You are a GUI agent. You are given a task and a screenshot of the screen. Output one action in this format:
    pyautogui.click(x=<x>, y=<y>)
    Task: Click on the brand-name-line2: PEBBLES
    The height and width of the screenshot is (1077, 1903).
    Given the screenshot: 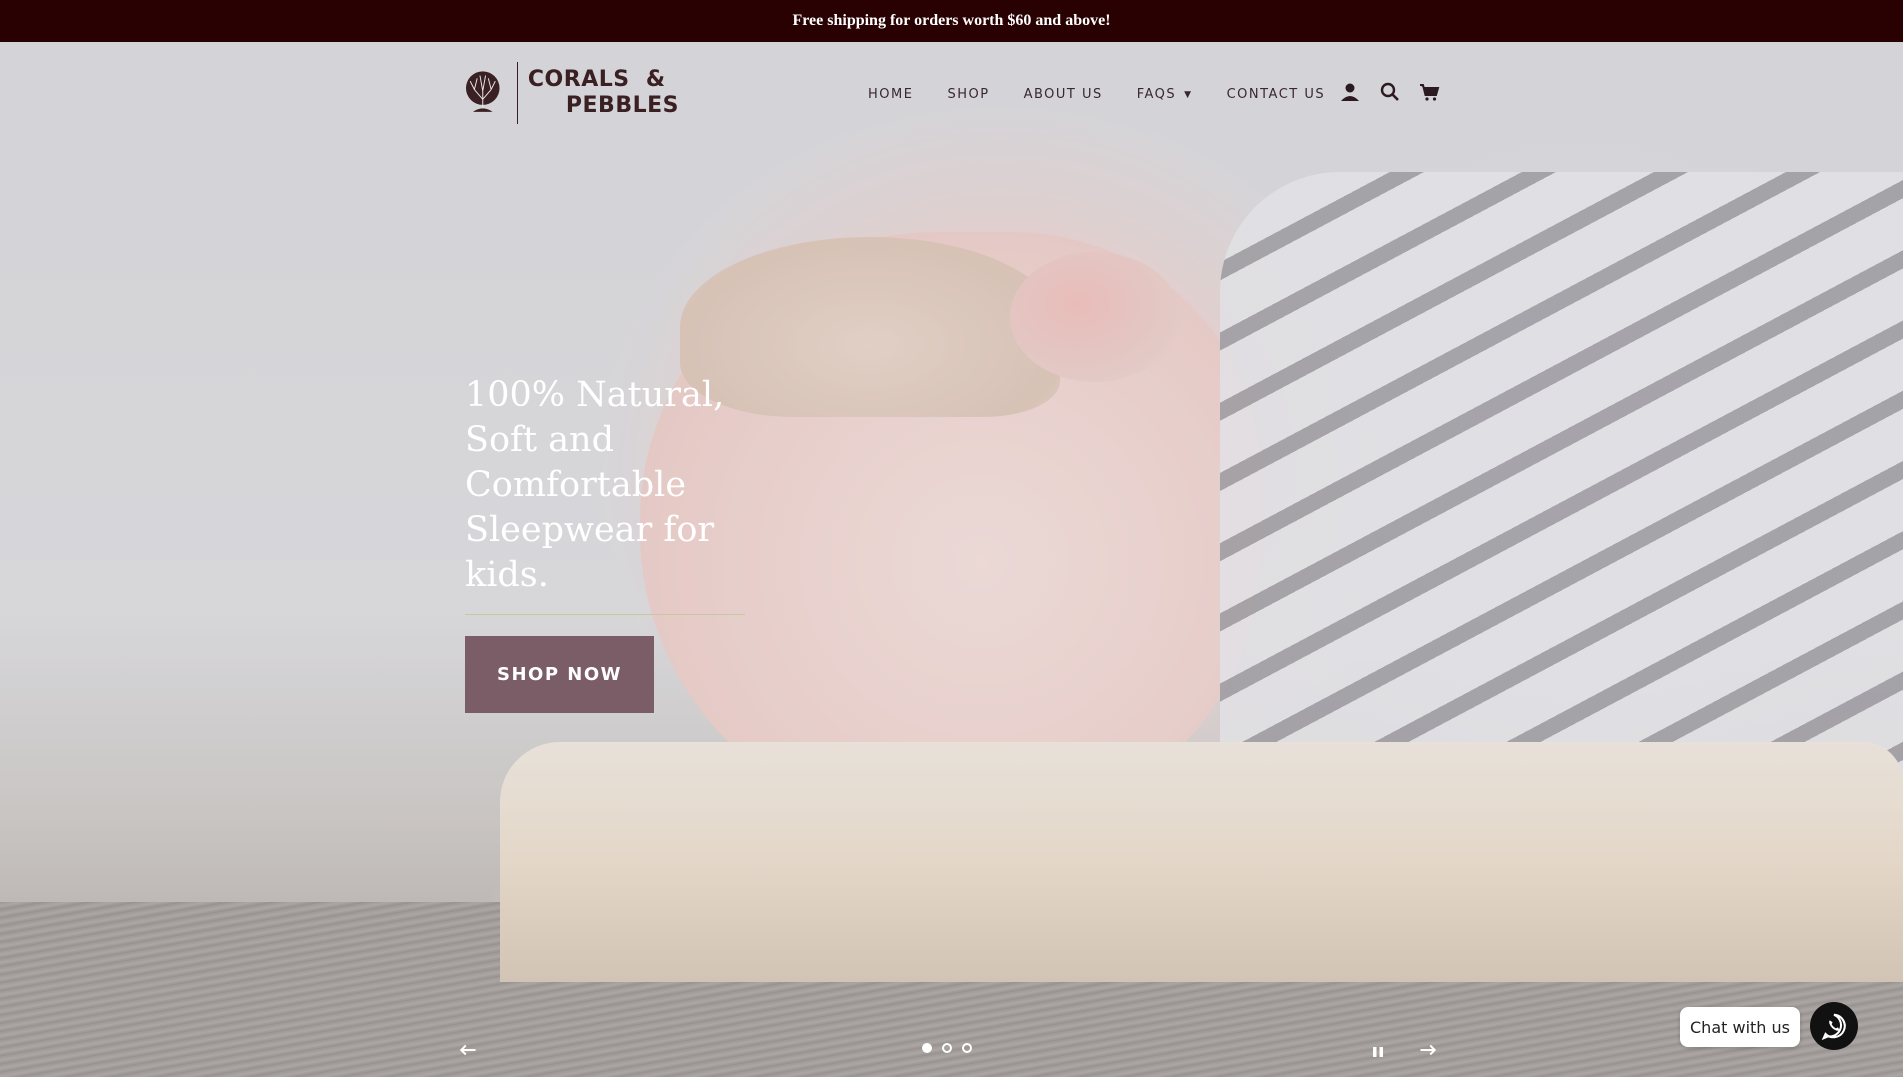 What is the action you would take?
    pyautogui.click(x=622, y=105)
    